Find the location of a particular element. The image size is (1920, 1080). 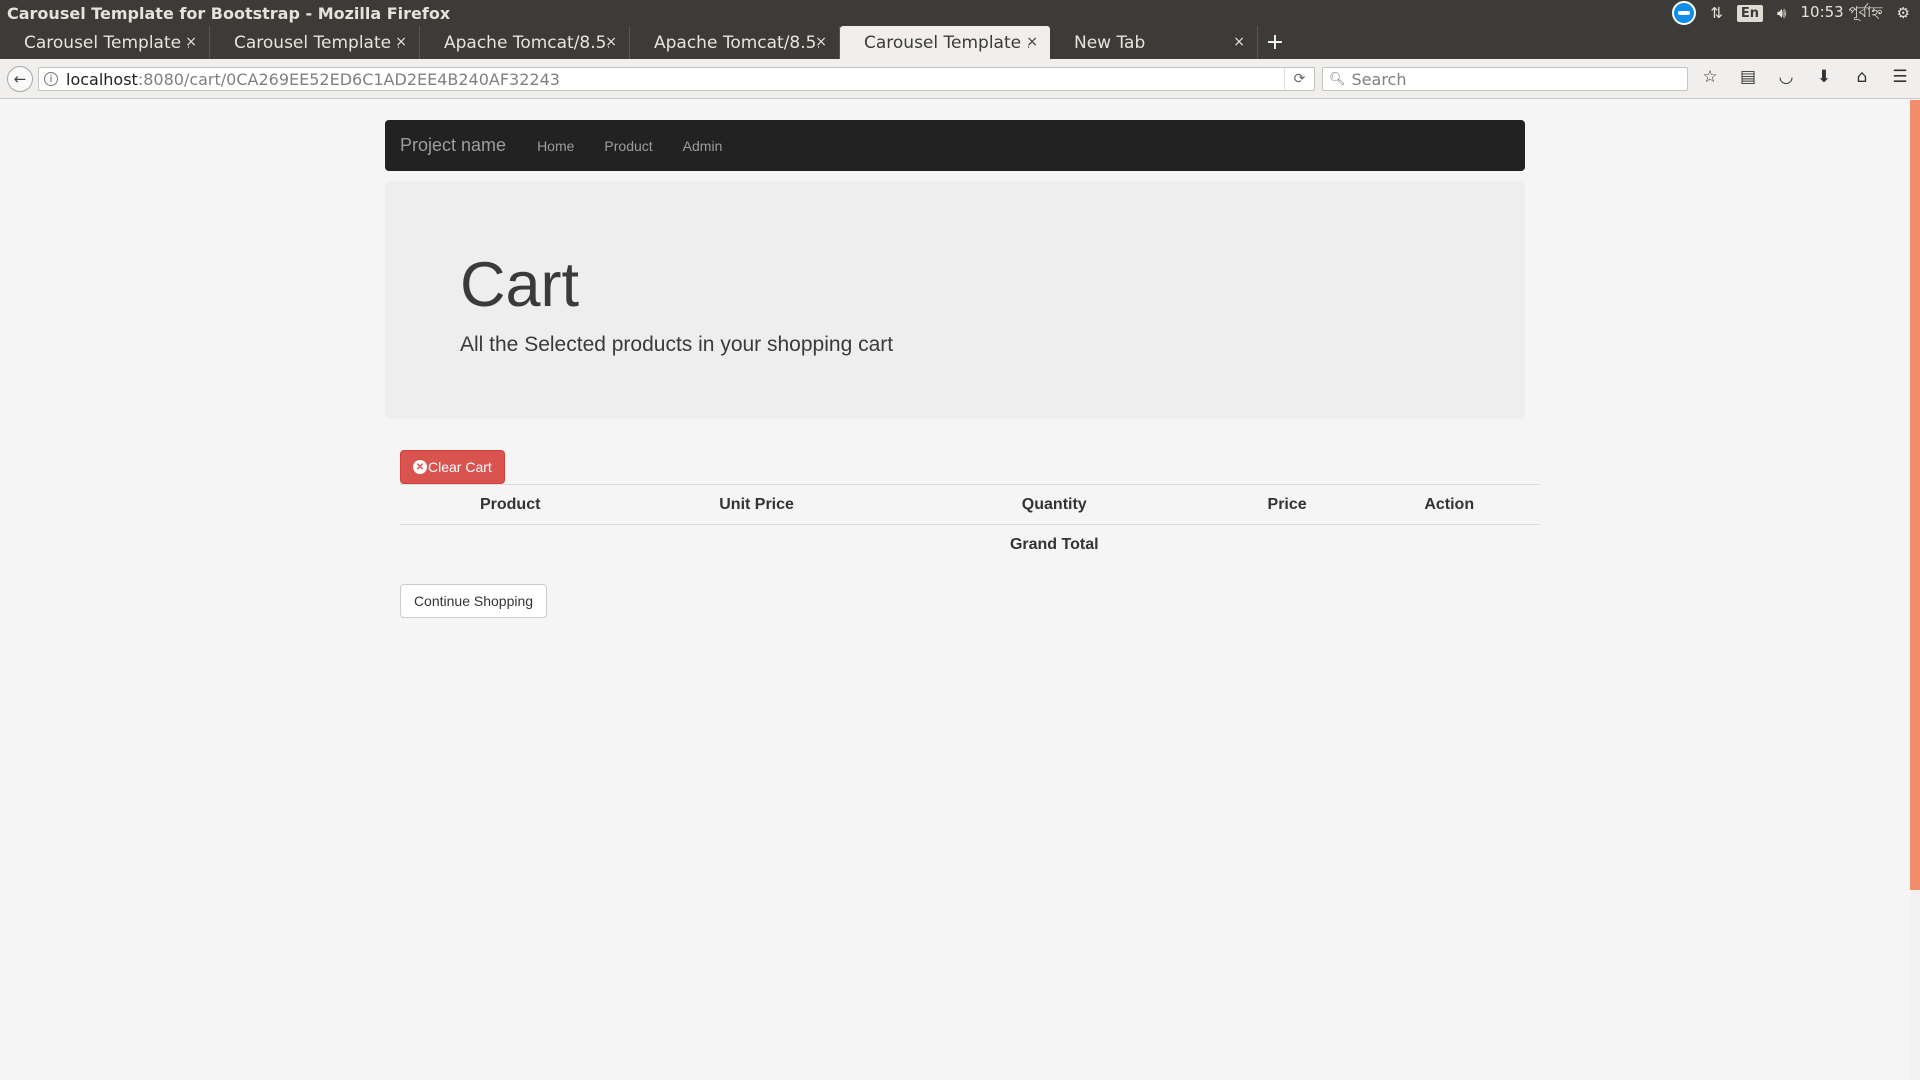

table-header-row: Product Unit Price Quantity Price Action is located at coordinates (970, 504).